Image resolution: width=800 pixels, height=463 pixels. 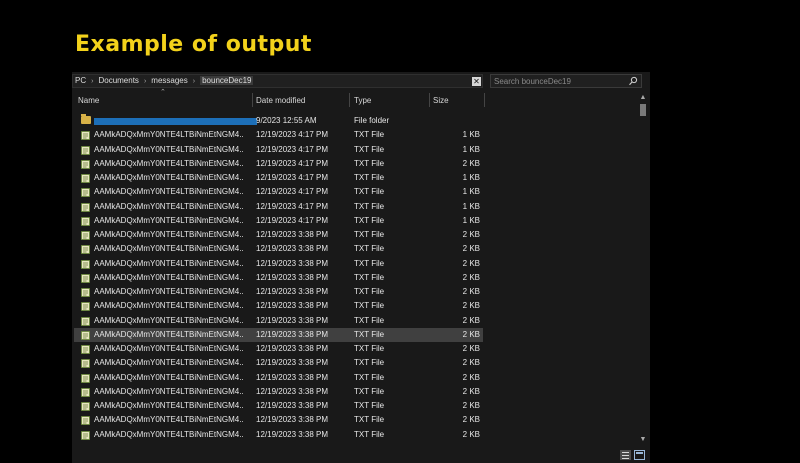 I want to click on folder-type: File folder, so click(x=372, y=120).